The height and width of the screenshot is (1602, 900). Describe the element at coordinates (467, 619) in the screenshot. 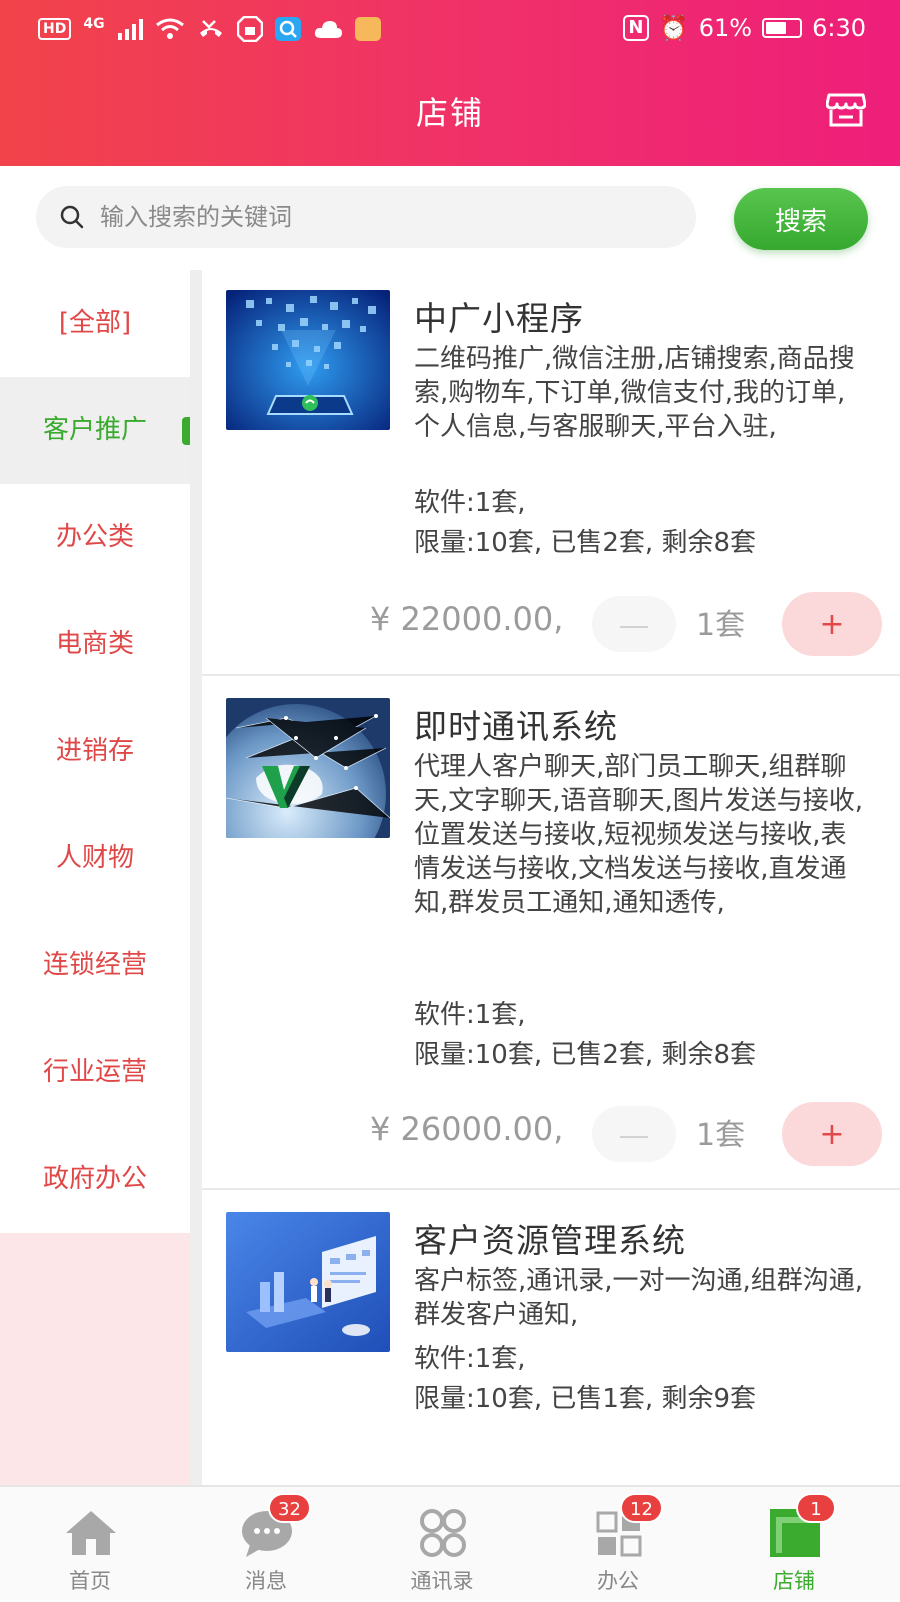

I see `product-price: ¥ 22000.00,` at that location.